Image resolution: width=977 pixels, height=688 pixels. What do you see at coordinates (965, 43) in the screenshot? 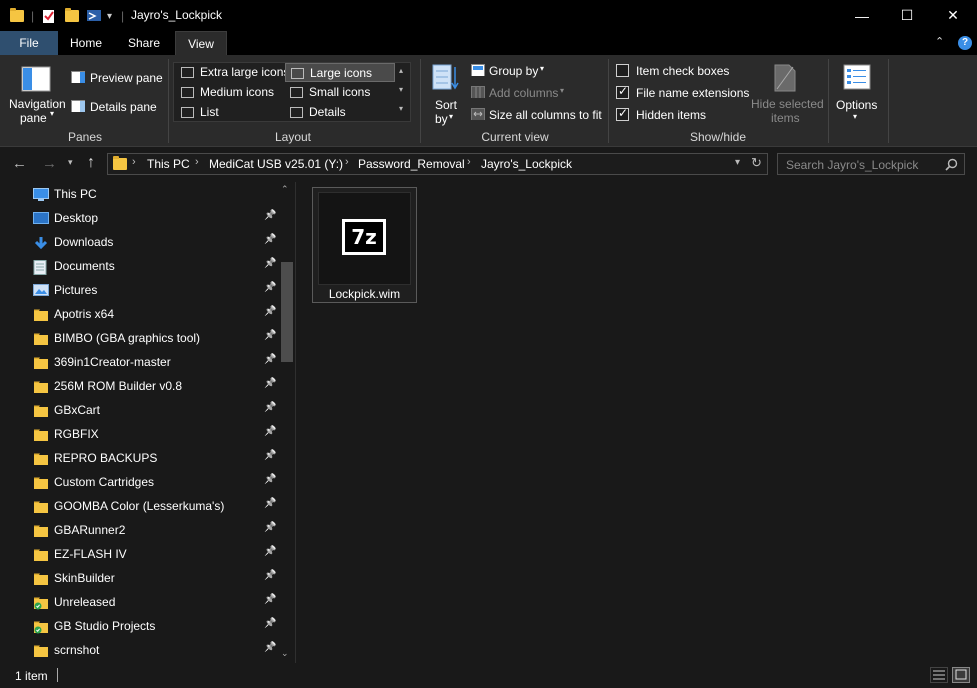
I see `help-icon: ?` at bounding box center [965, 43].